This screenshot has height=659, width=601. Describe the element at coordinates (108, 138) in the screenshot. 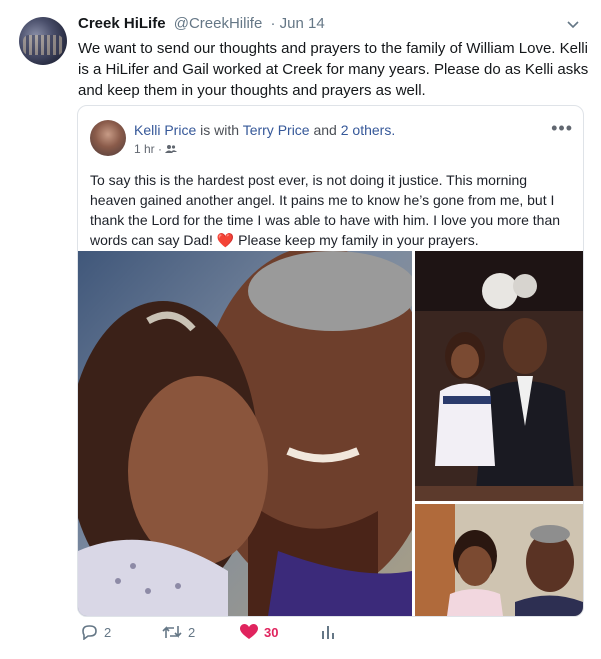

I see `author-avatar` at that location.